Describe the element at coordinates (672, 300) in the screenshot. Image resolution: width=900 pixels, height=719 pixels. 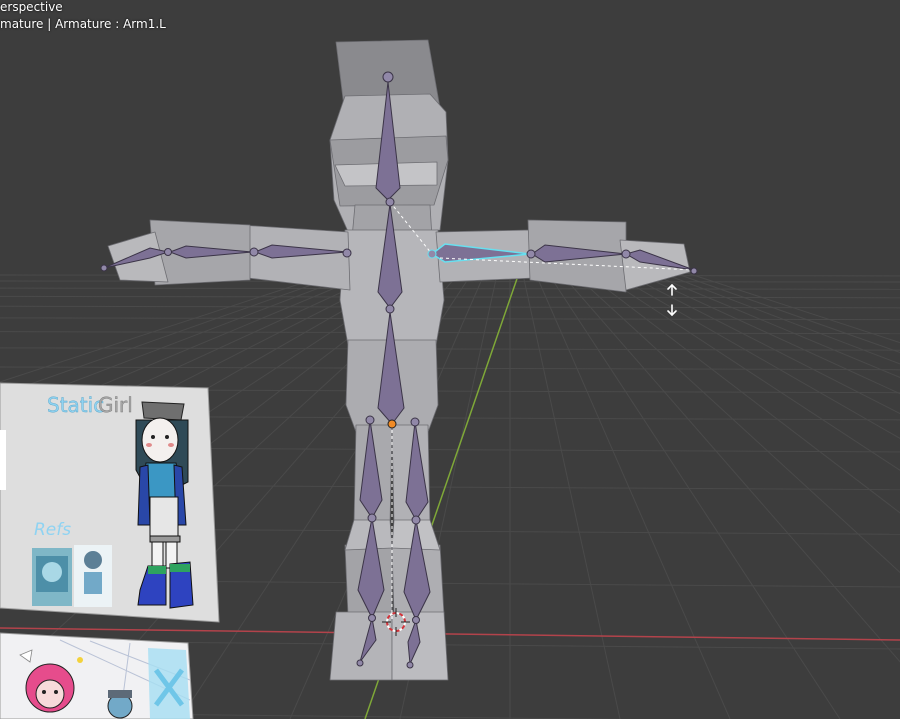
I see `vertical-move-cursor-icon` at that location.